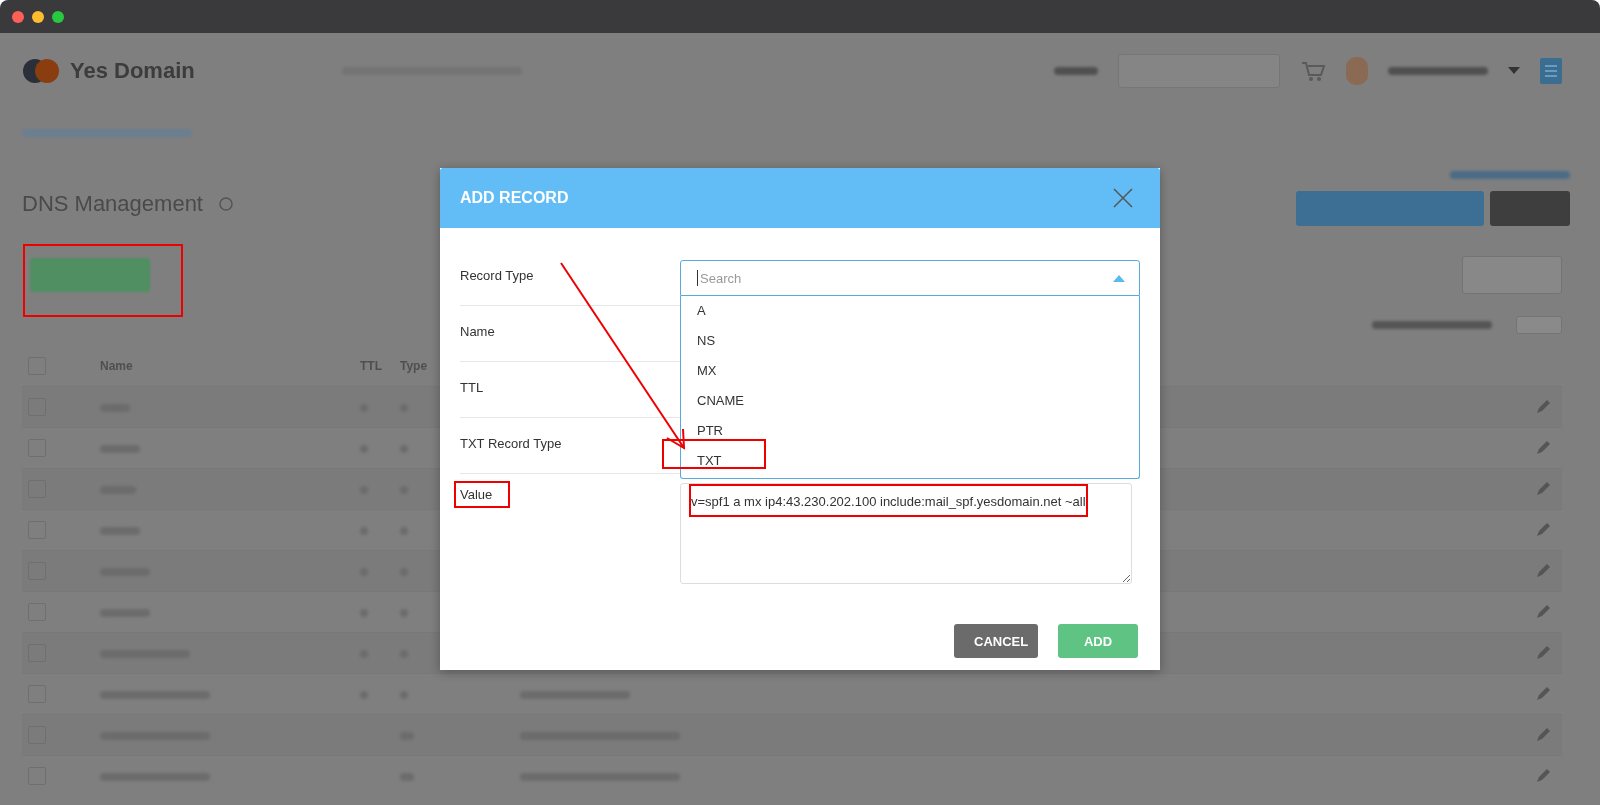 The image size is (1600, 805). What do you see at coordinates (476, 494) in the screenshot?
I see `field-label: Value` at bounding box center [476, 494].